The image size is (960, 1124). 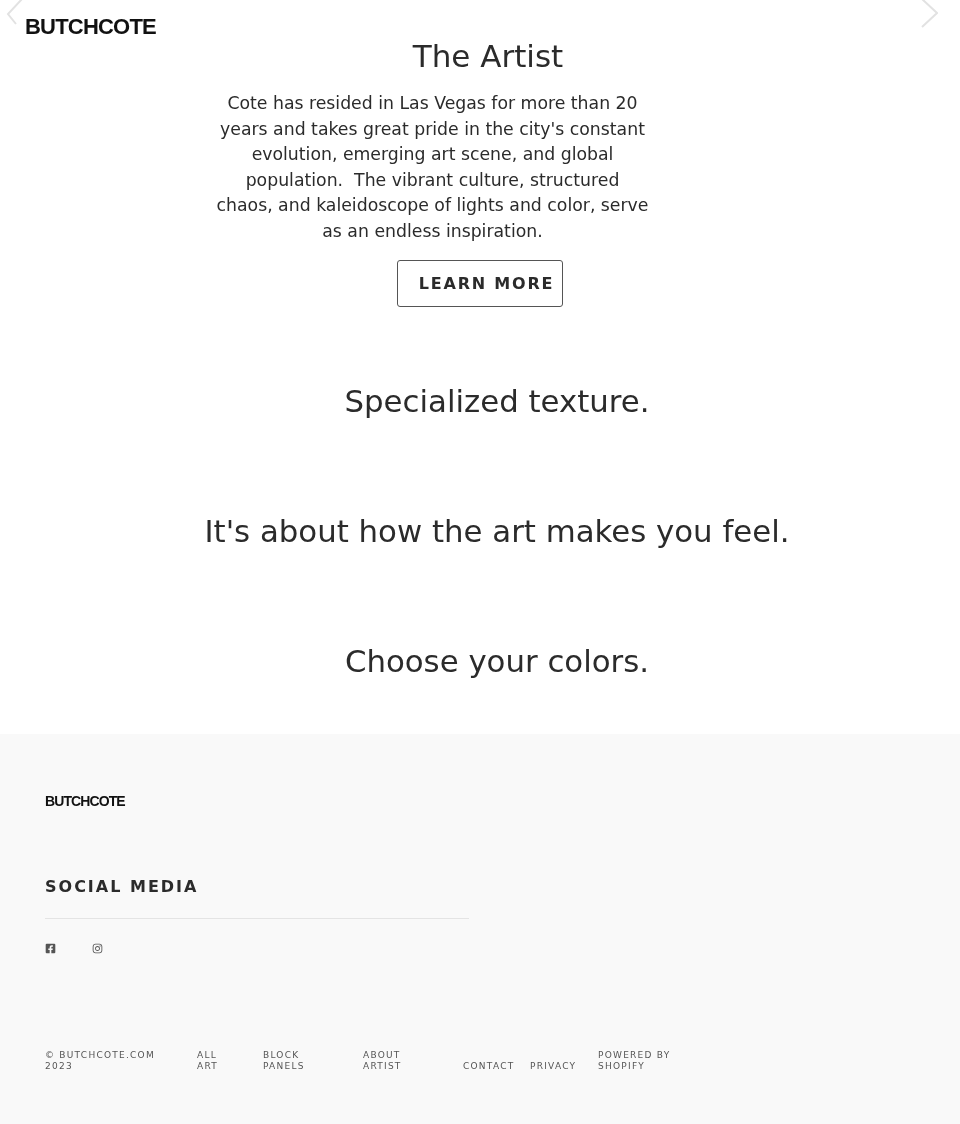 I want to click on facebook-icon, so click(x=50, y=948).